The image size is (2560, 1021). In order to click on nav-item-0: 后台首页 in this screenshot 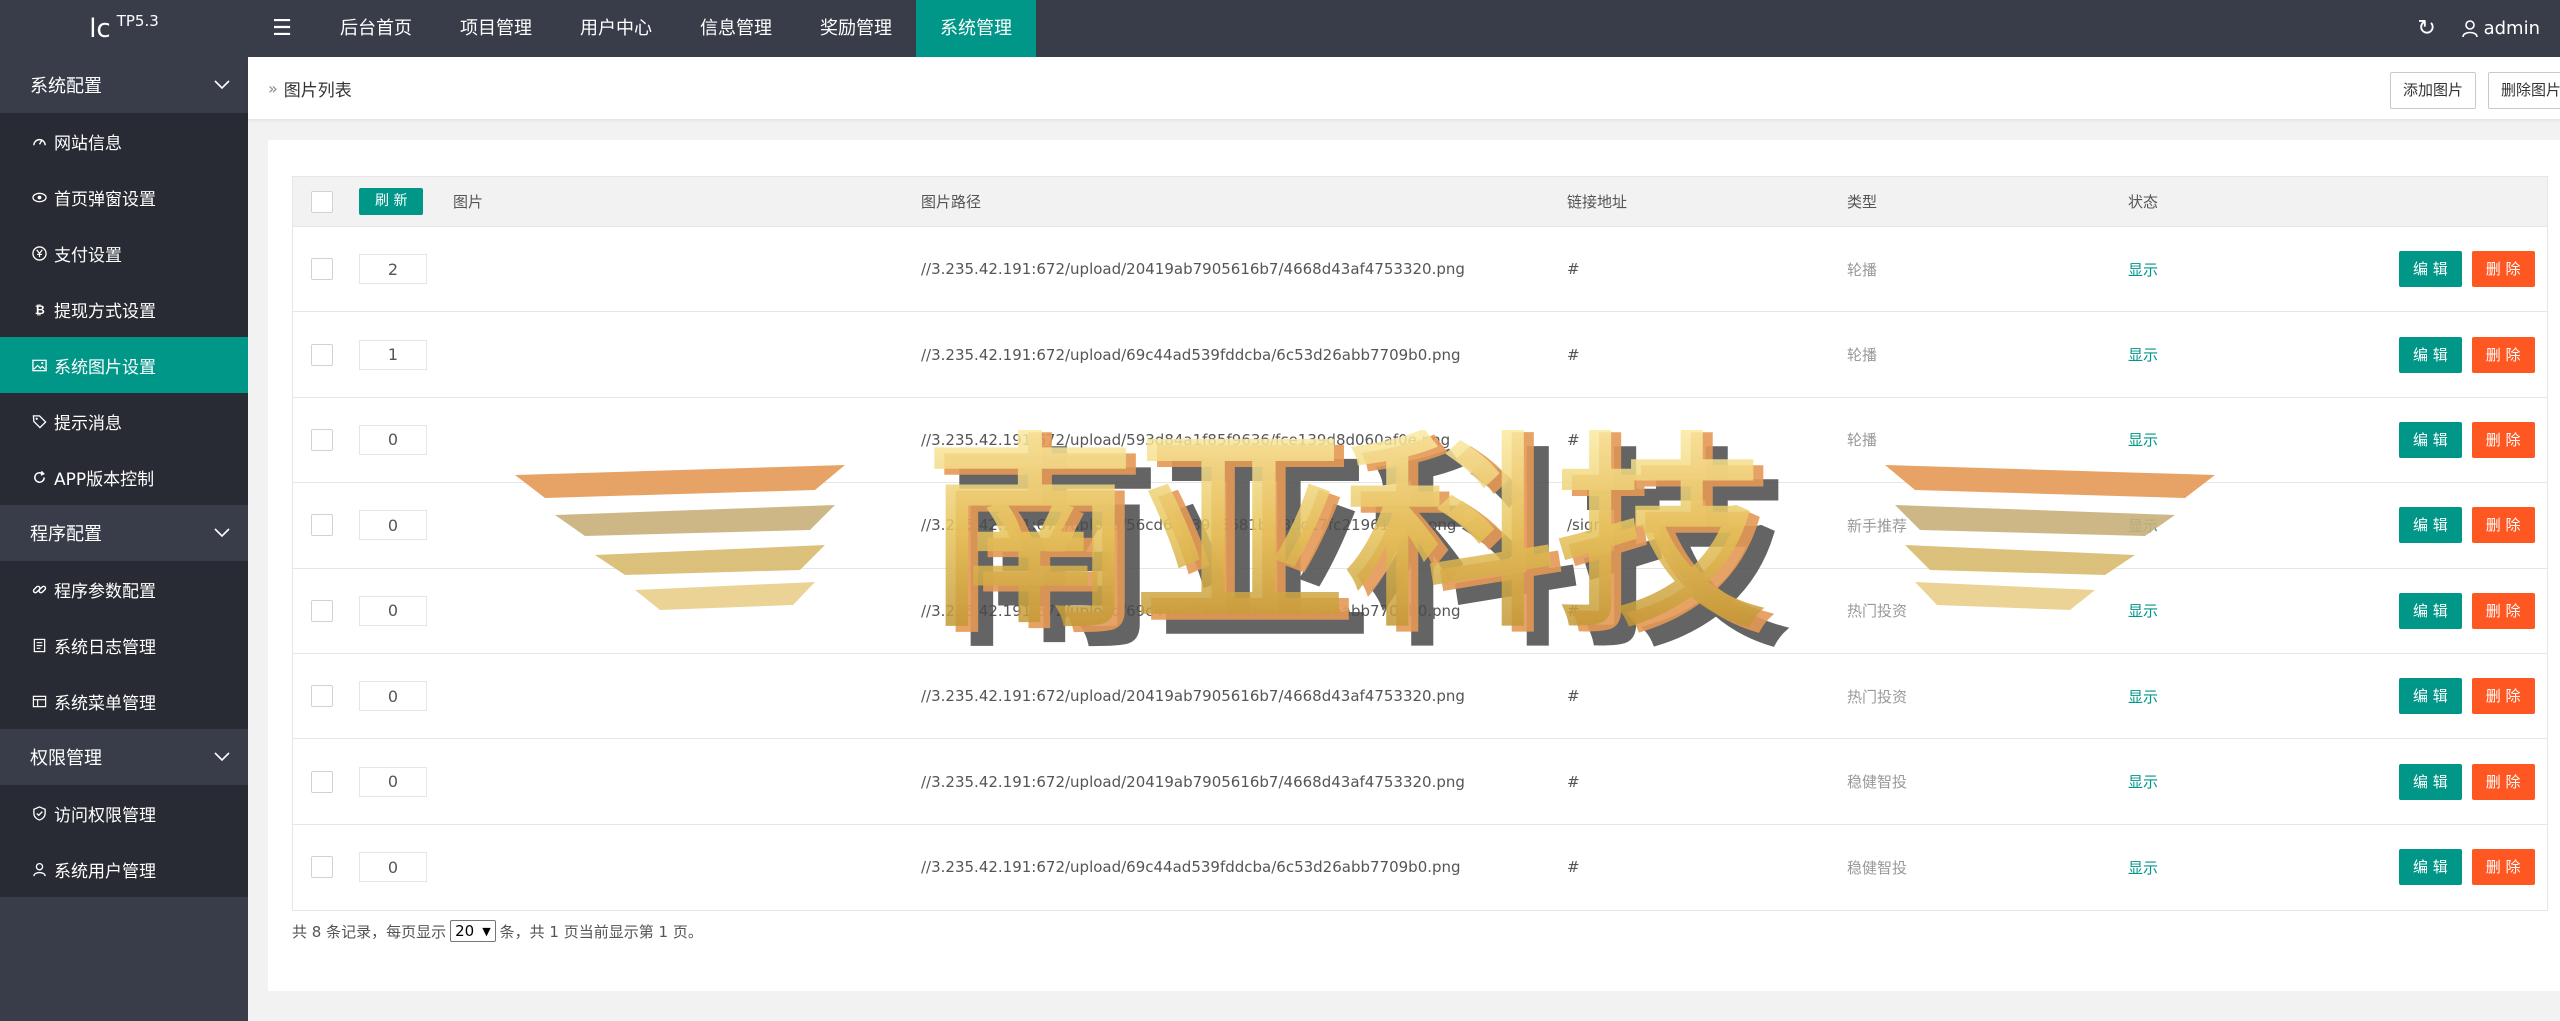, I will do `click(376, 28)`.